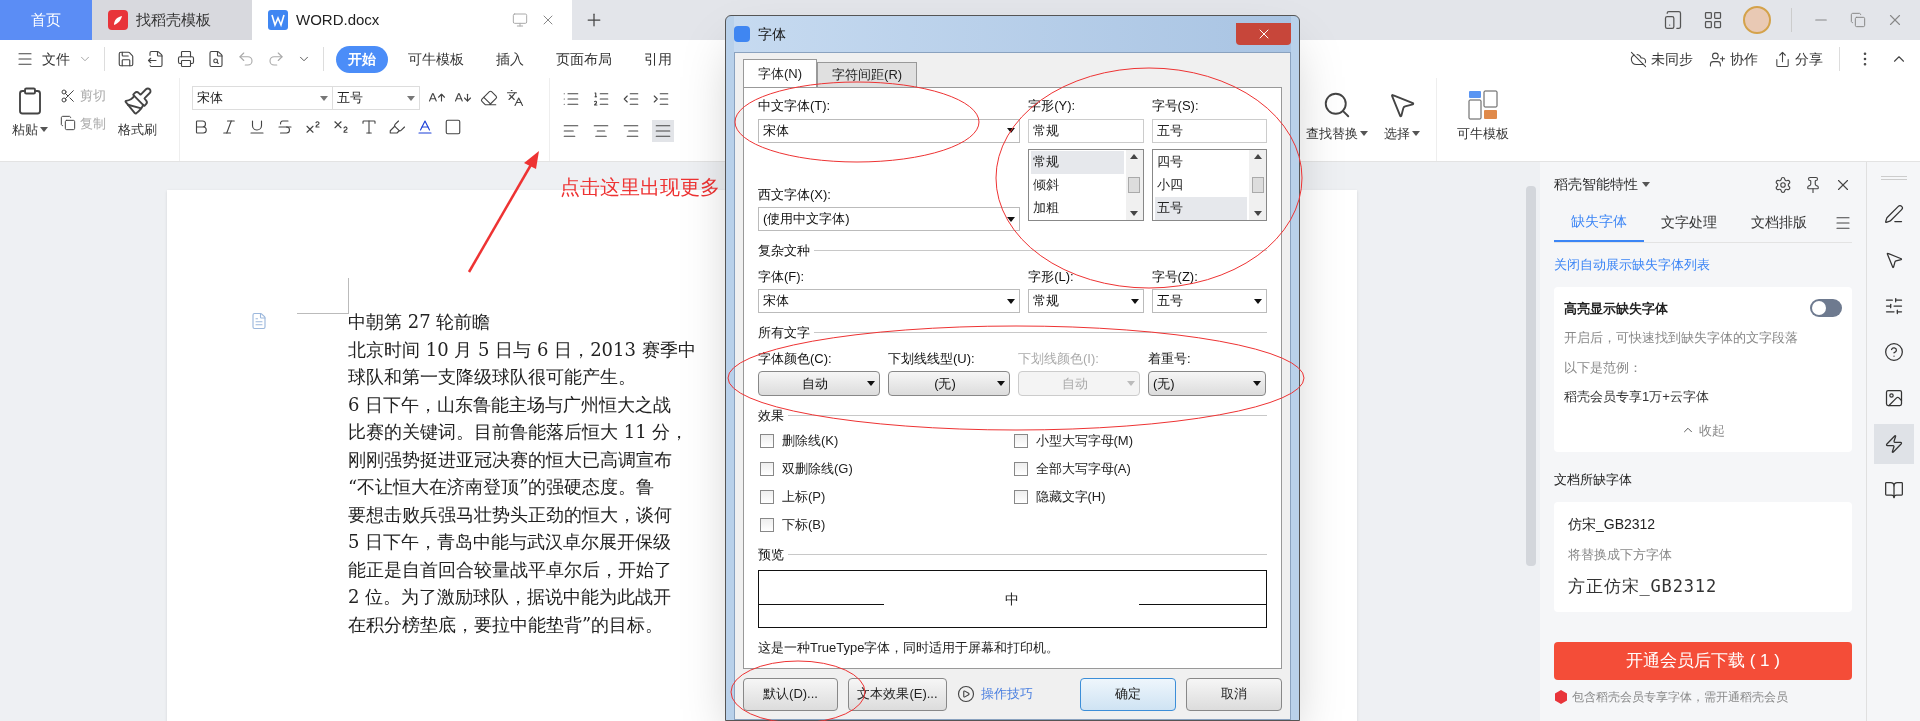 The height and width of the screenshot is (721, 1920). What do you see at coordinates (1673, 20) in the screenshot?
I see `device-icon` at bounding box center [1673, 20].